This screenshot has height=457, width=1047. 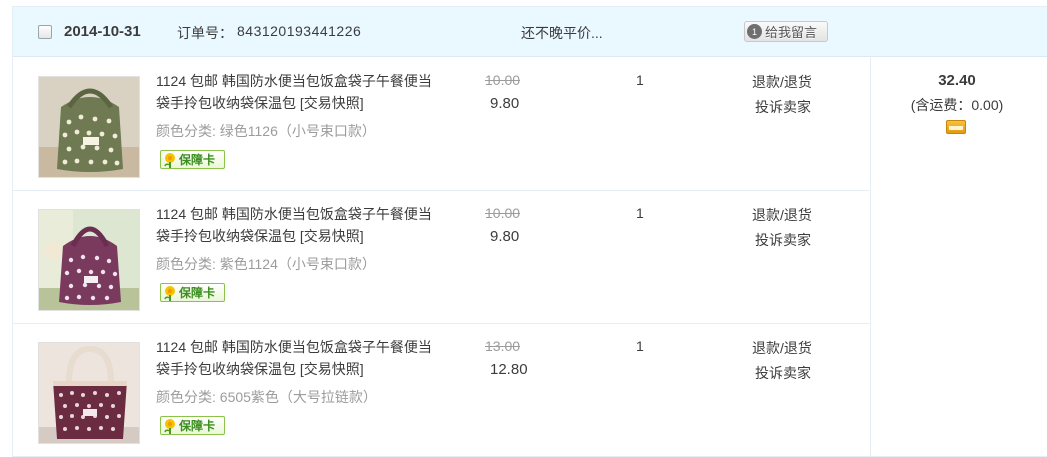 What do you see at coordinates (205, 33) in the screenshot?
I see `order-number-label: 订单号：` at bounding box center [205, 33].